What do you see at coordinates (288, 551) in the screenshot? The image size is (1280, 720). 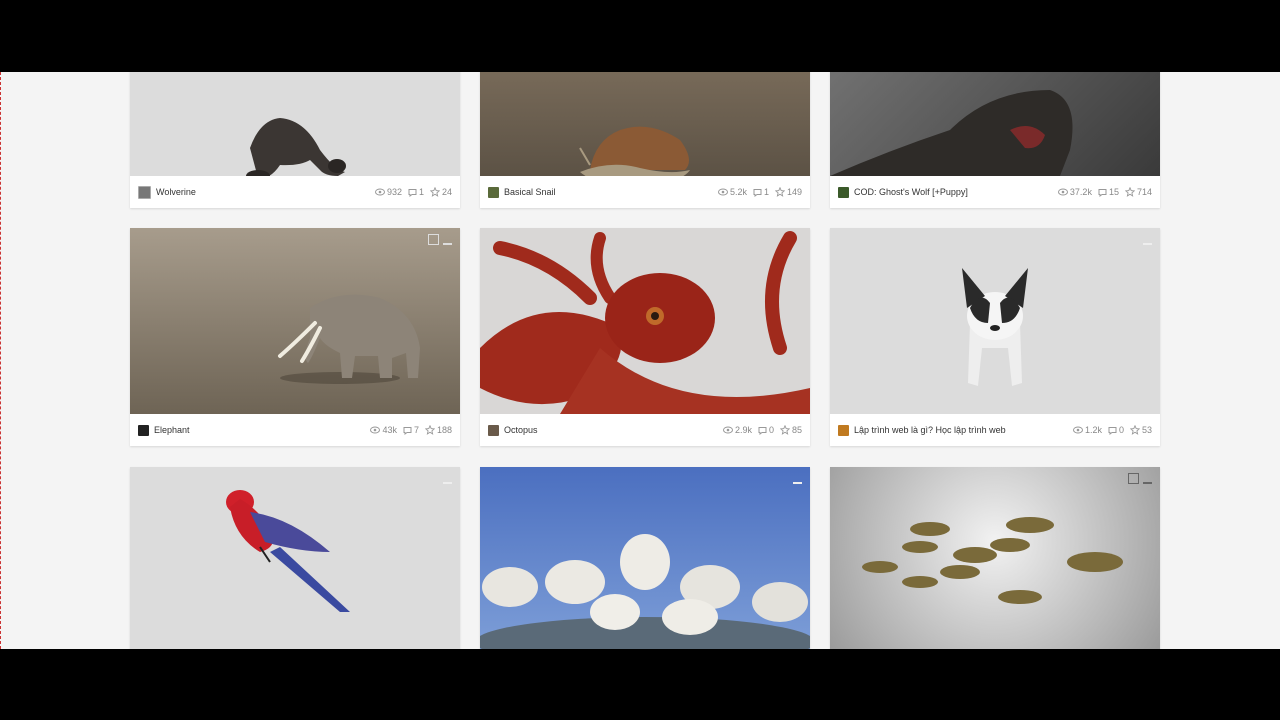 I see `parrot-image` at bounding box center [288, 551].